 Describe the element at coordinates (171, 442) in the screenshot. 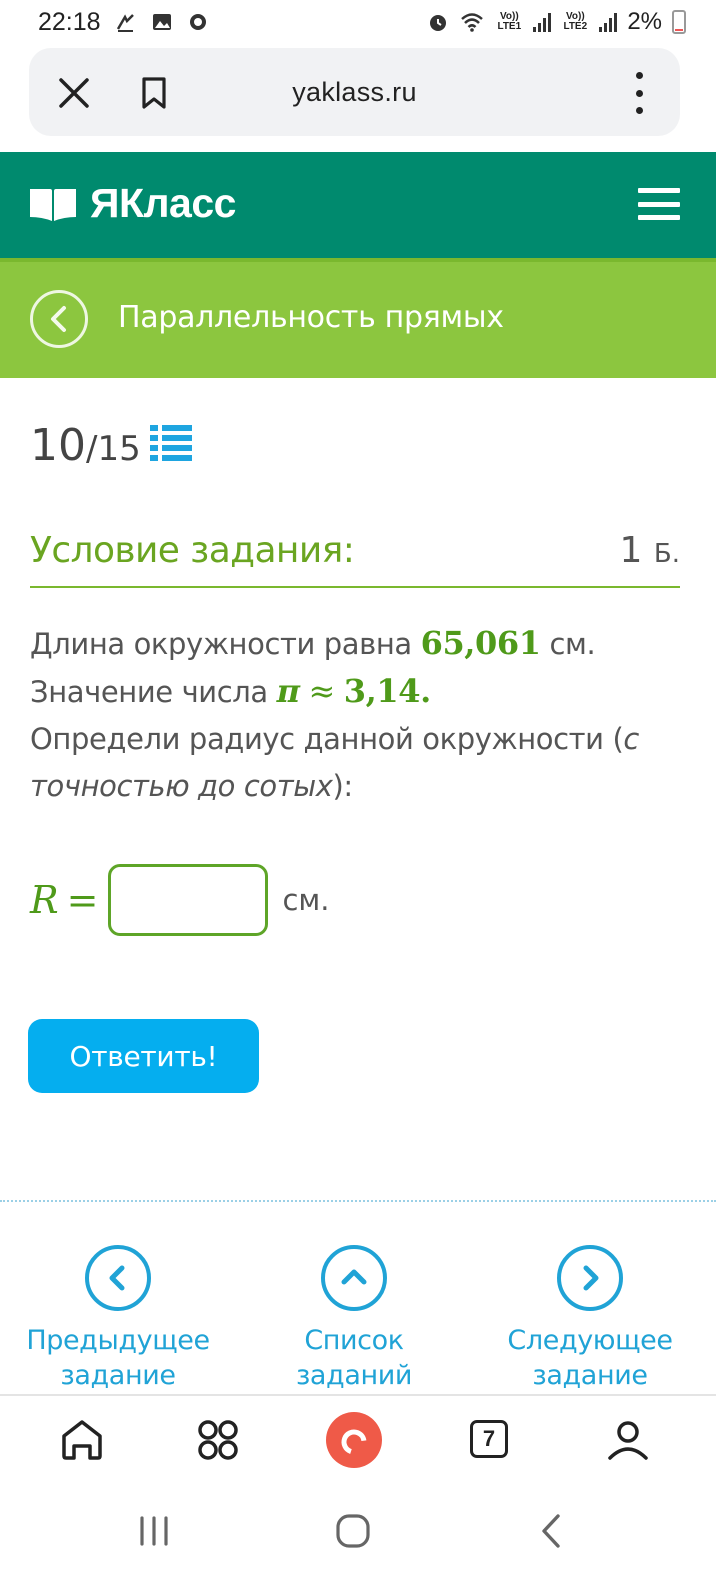

I see `list-icon` at that location.